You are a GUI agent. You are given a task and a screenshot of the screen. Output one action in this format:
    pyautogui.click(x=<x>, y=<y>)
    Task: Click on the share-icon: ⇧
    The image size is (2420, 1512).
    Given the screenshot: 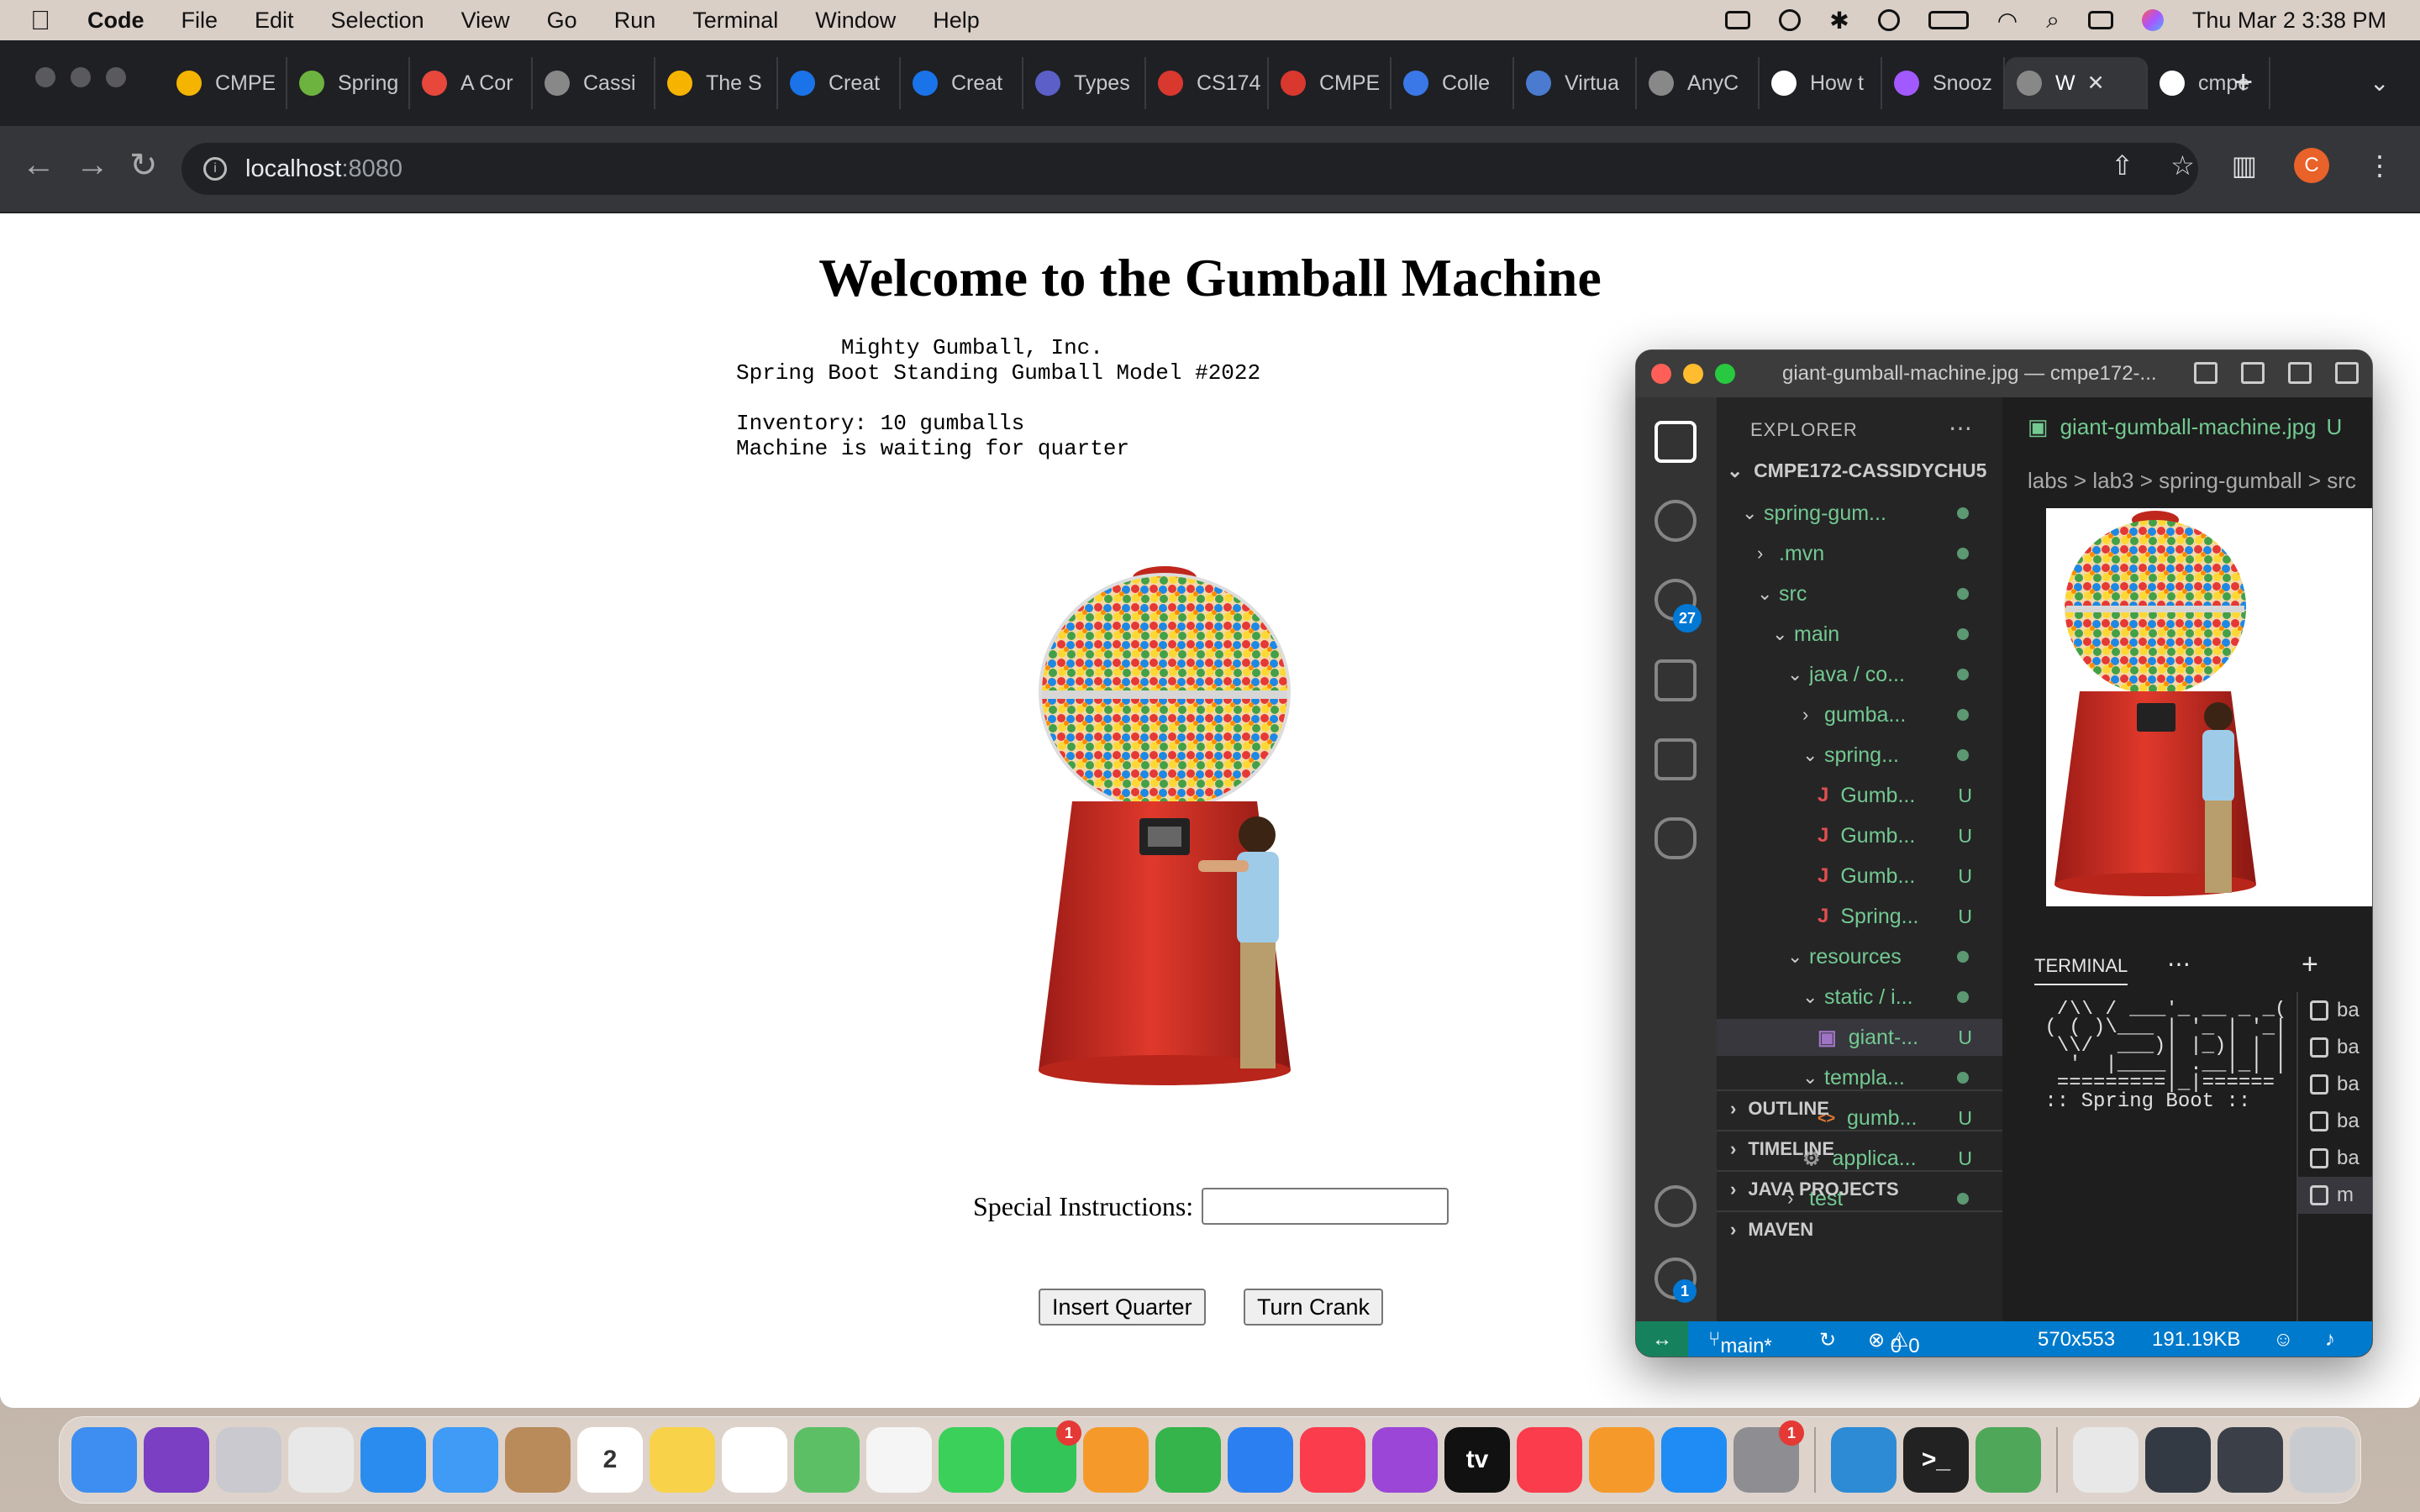 What is the action you would take?
    pyautogui.click(x=2122, y=165)
    